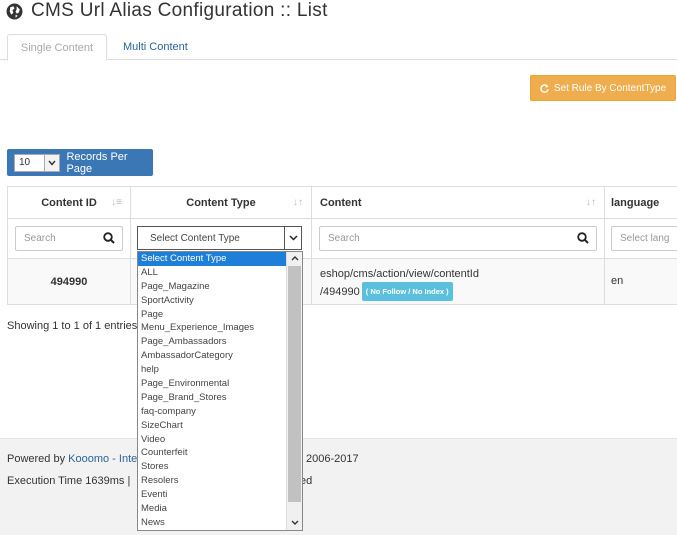 The height and width of the screenshot is (535, 677). Describe the element at coordinates (340, 292) in the screenshot. I see `content-path-line2: /494990` at that location.